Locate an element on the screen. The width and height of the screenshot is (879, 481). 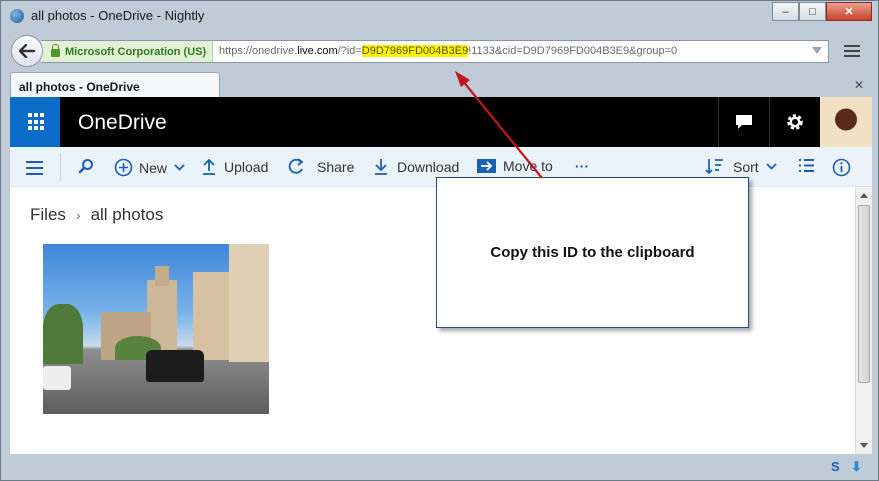
download-label: Download is located at coordinates (428, 166).